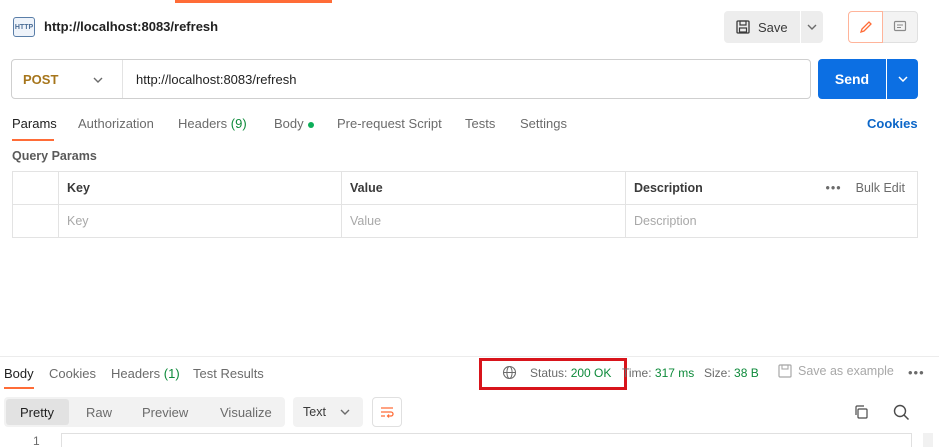  Describe the element at coordinates (637, 373) in the screenshot. I see `time-label: Time:` at that location.